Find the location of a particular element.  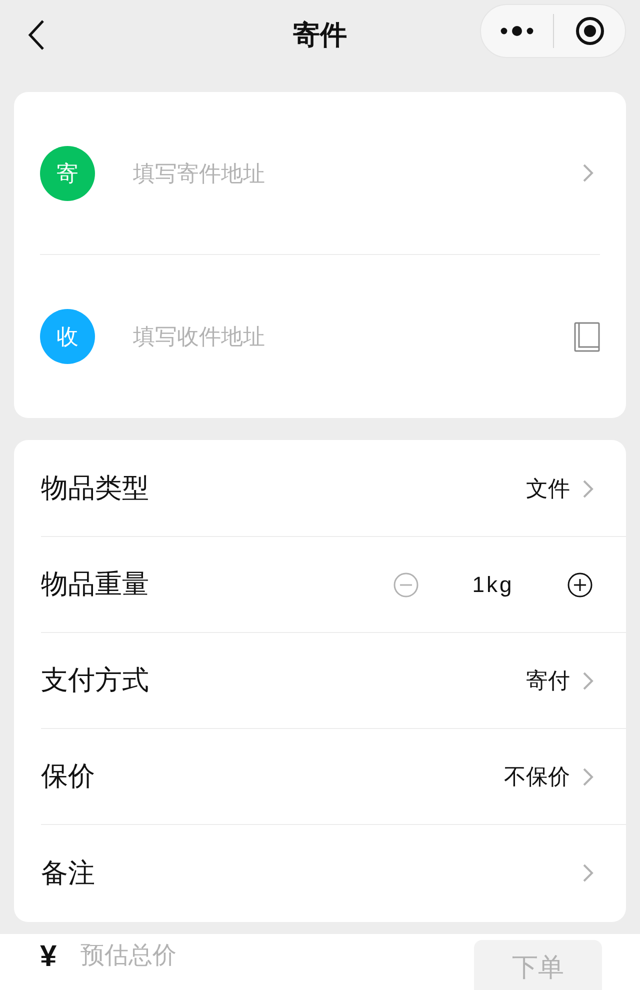

option-row: 支付方式 寄付 is located at coordinates (333, 681).